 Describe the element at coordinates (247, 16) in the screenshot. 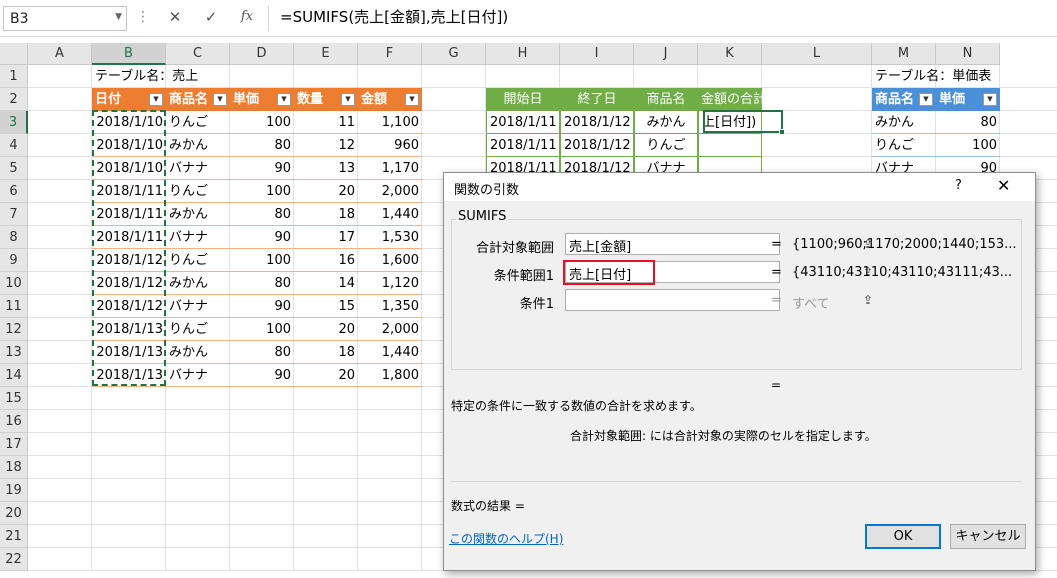

I see `function-icon: fx` at that location.